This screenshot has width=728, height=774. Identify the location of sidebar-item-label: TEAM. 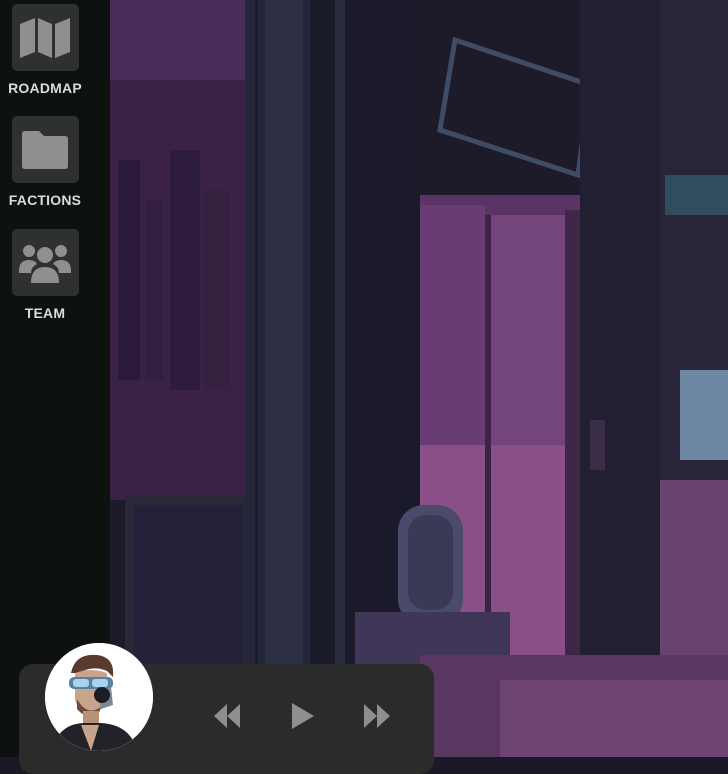
(45, 313).